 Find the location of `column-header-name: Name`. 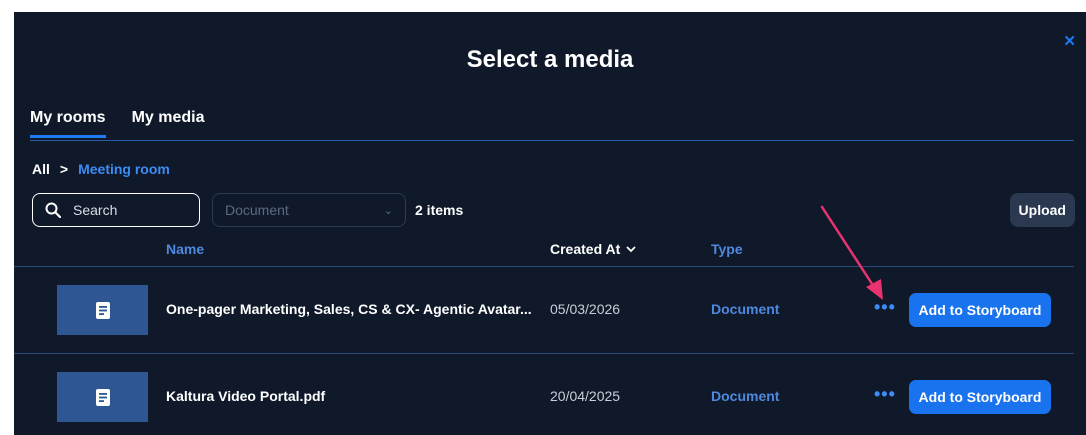

column-header-name: Name is located at coordinates (185, 249).